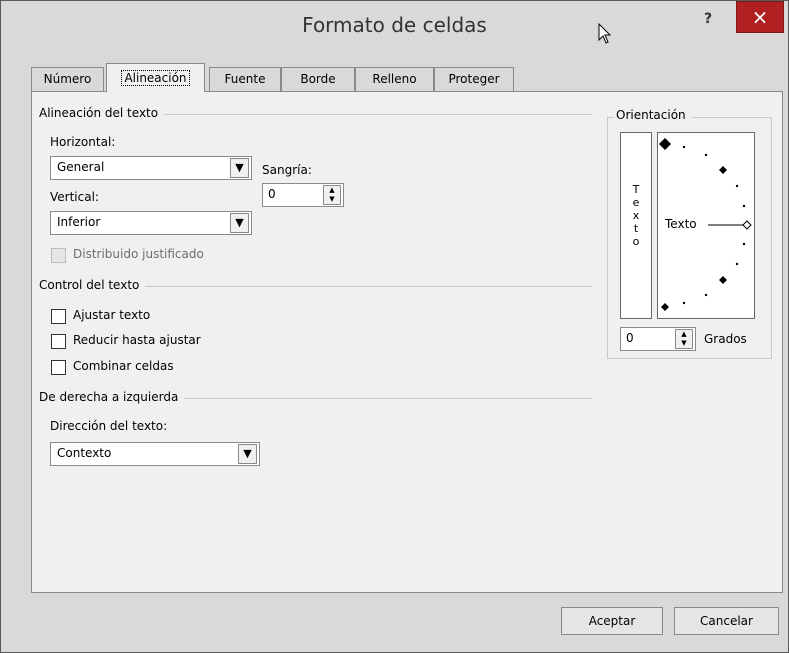 The image size is (789, 653). Describe the element at coordinates (605, 35) in the screenshot. I see `mouse-pointer-icon` at that location.